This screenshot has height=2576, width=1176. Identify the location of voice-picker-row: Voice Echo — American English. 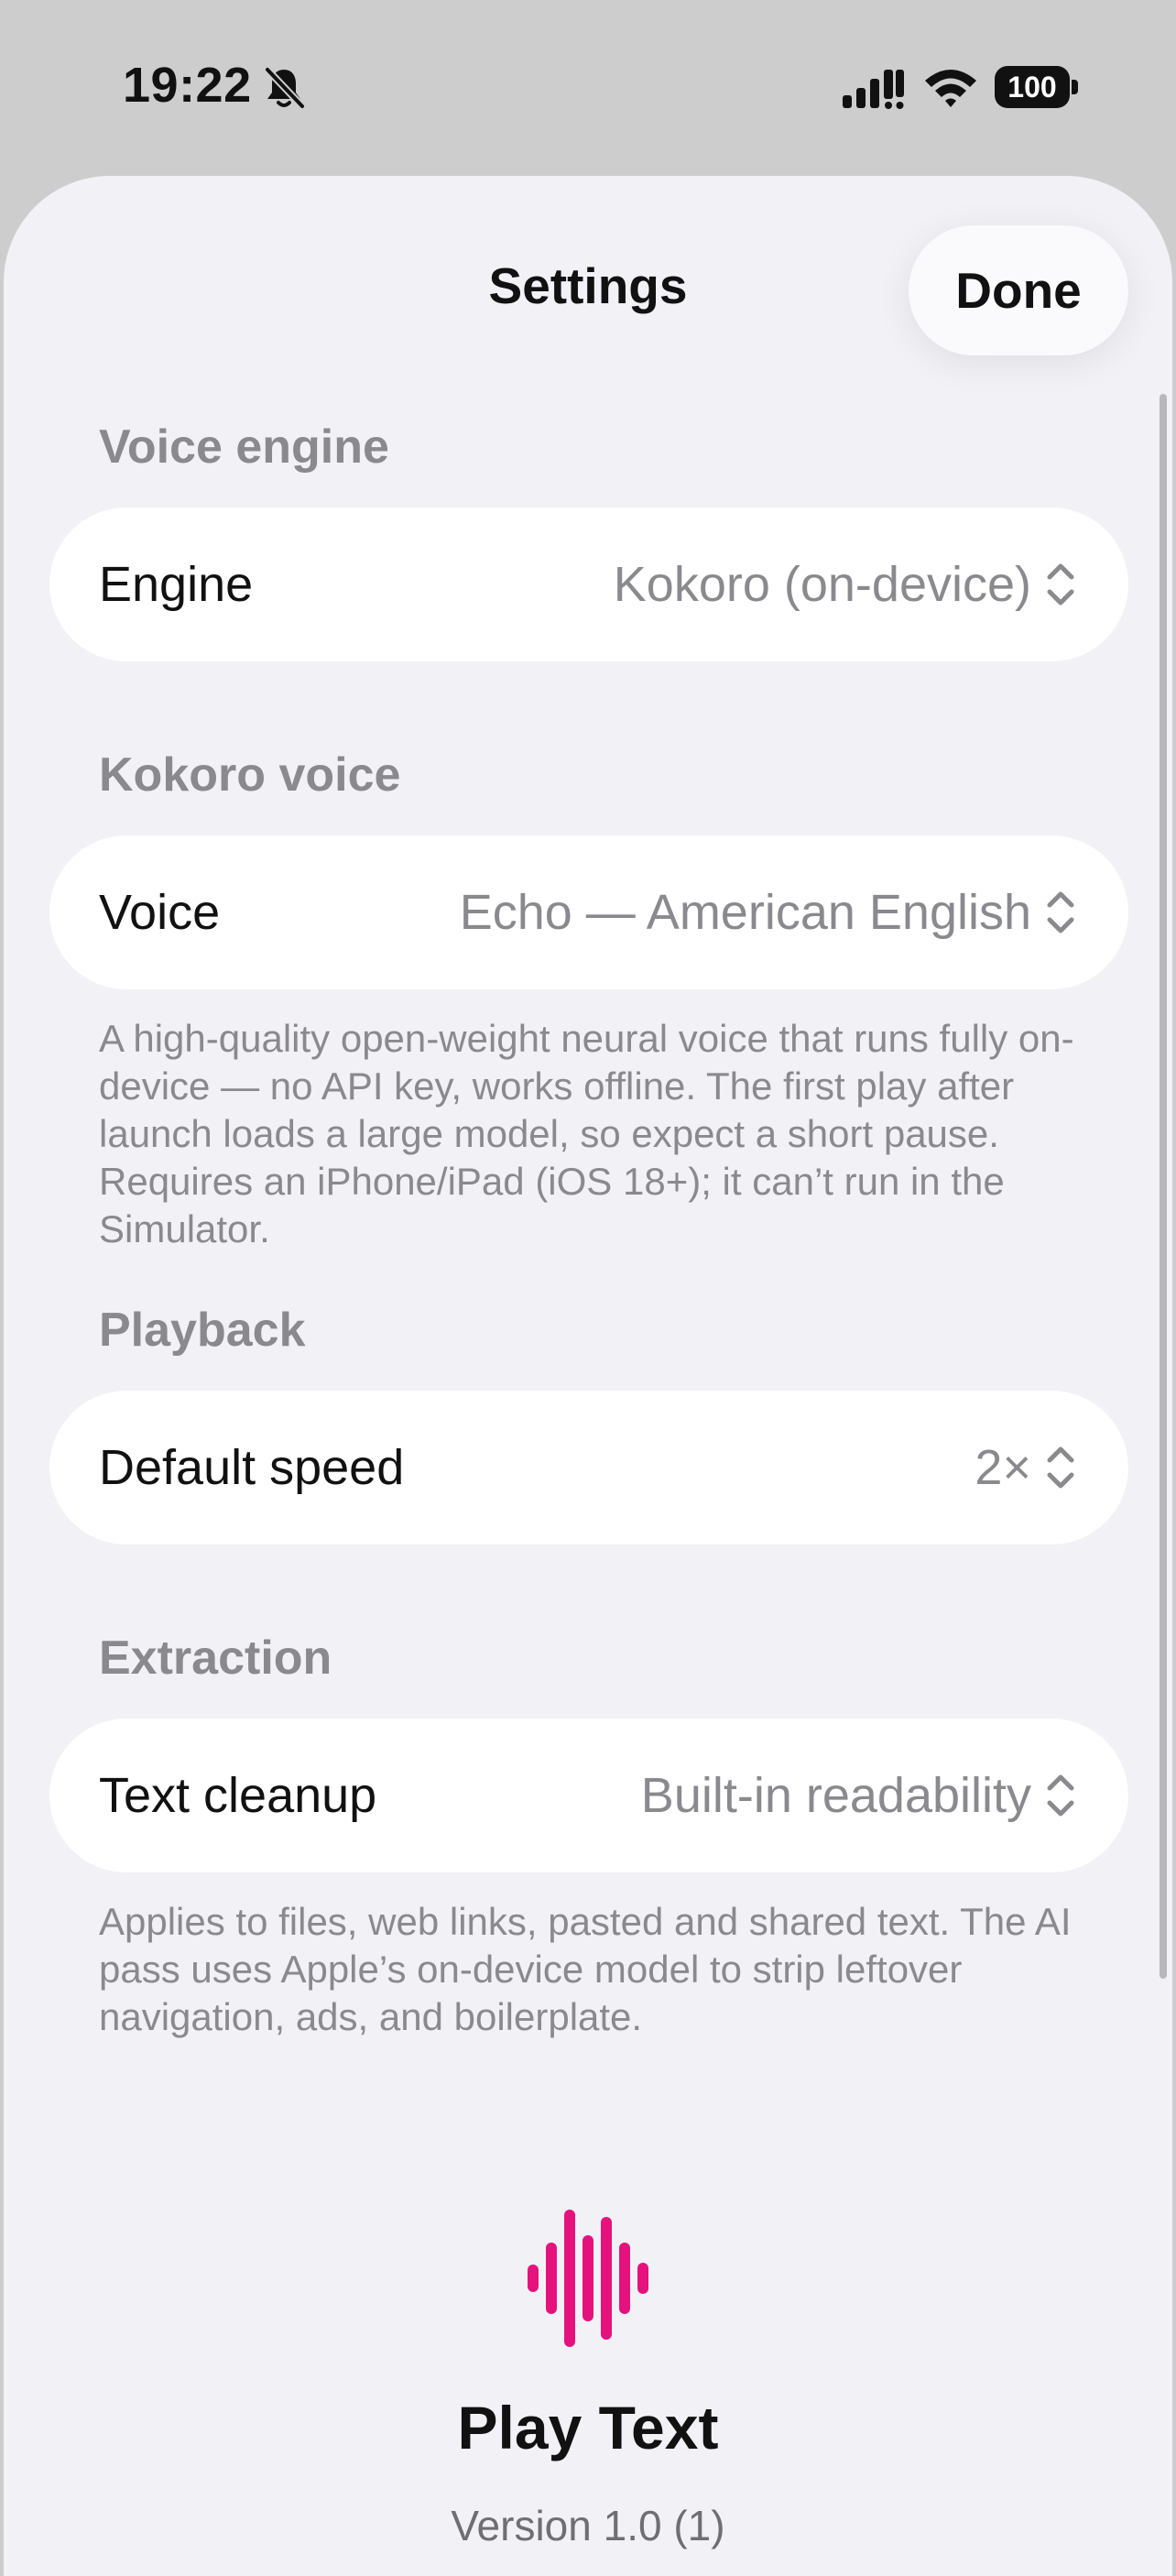
(588, 912).